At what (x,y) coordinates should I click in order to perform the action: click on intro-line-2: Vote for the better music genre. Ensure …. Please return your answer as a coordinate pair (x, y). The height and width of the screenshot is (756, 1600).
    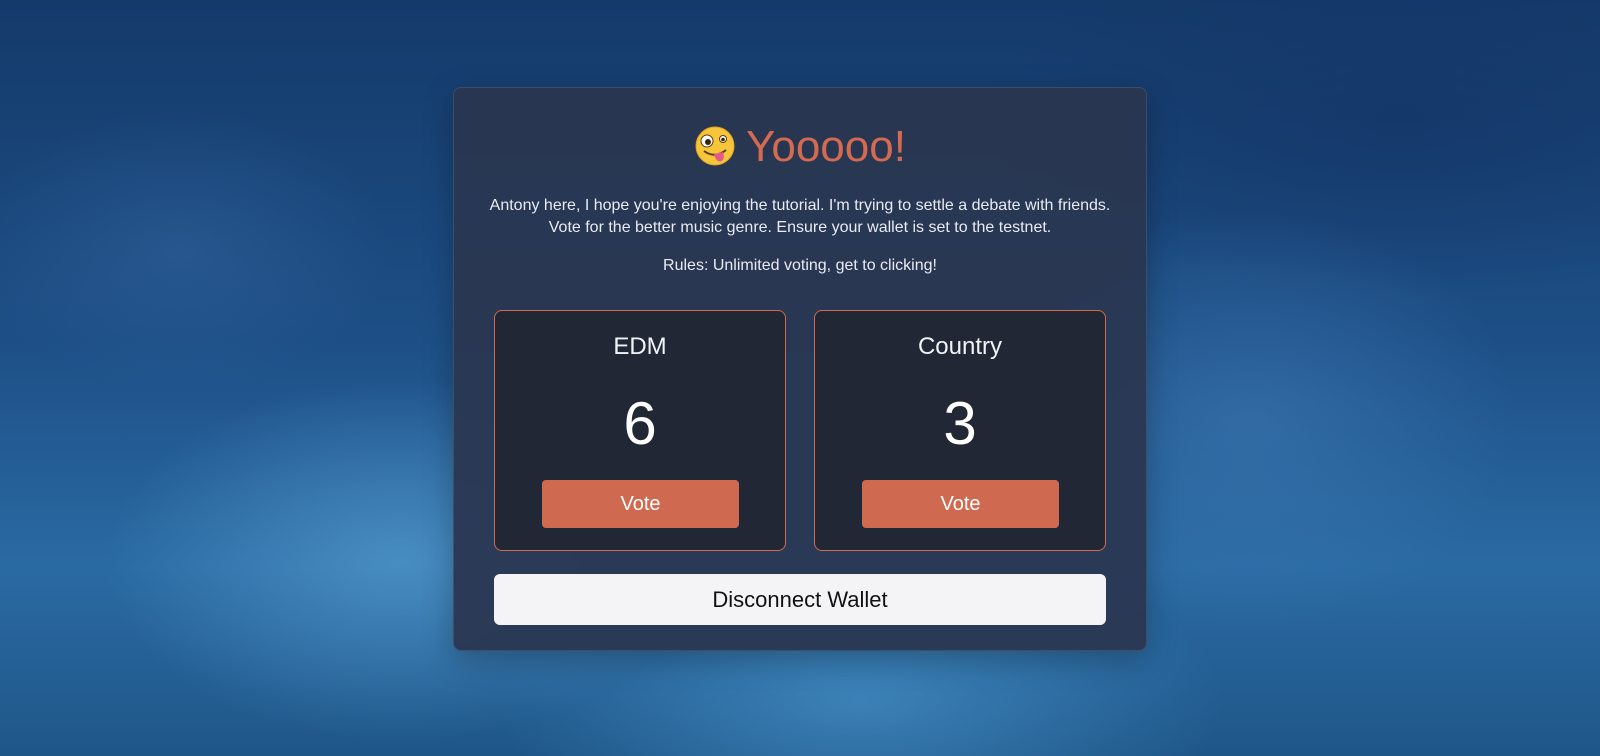
    Looking at the image, I should click on (800, 227).